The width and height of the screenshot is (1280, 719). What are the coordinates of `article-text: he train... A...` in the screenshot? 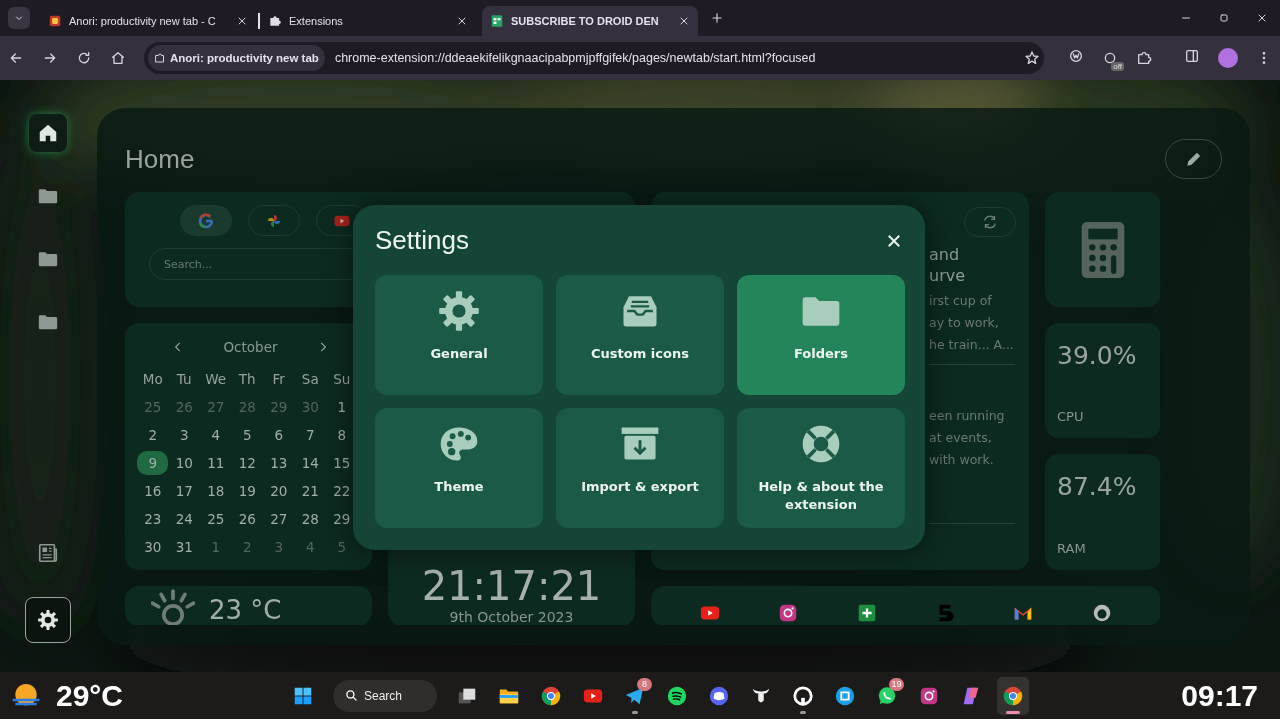 It's located at (972, 345).